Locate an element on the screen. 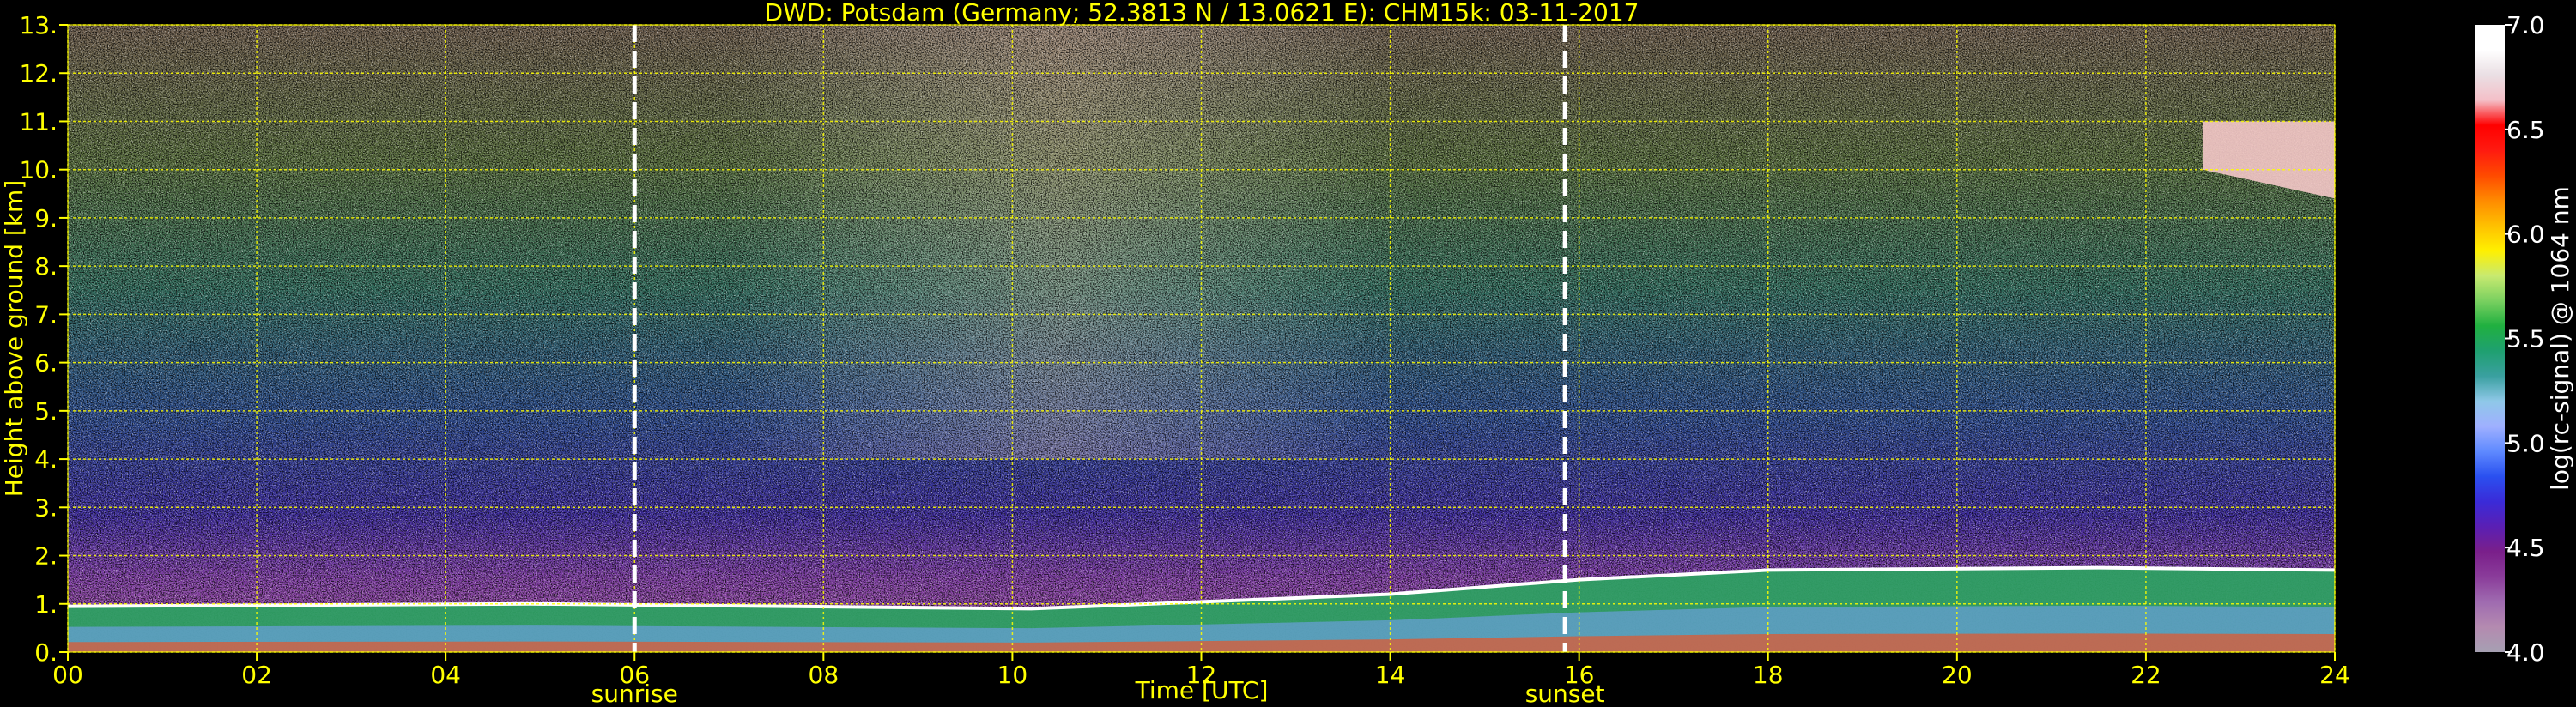 Image resolution: width=2576 pixels, height=707 pixels. y-tick-label: 9. is located at coordinates (46, 218).